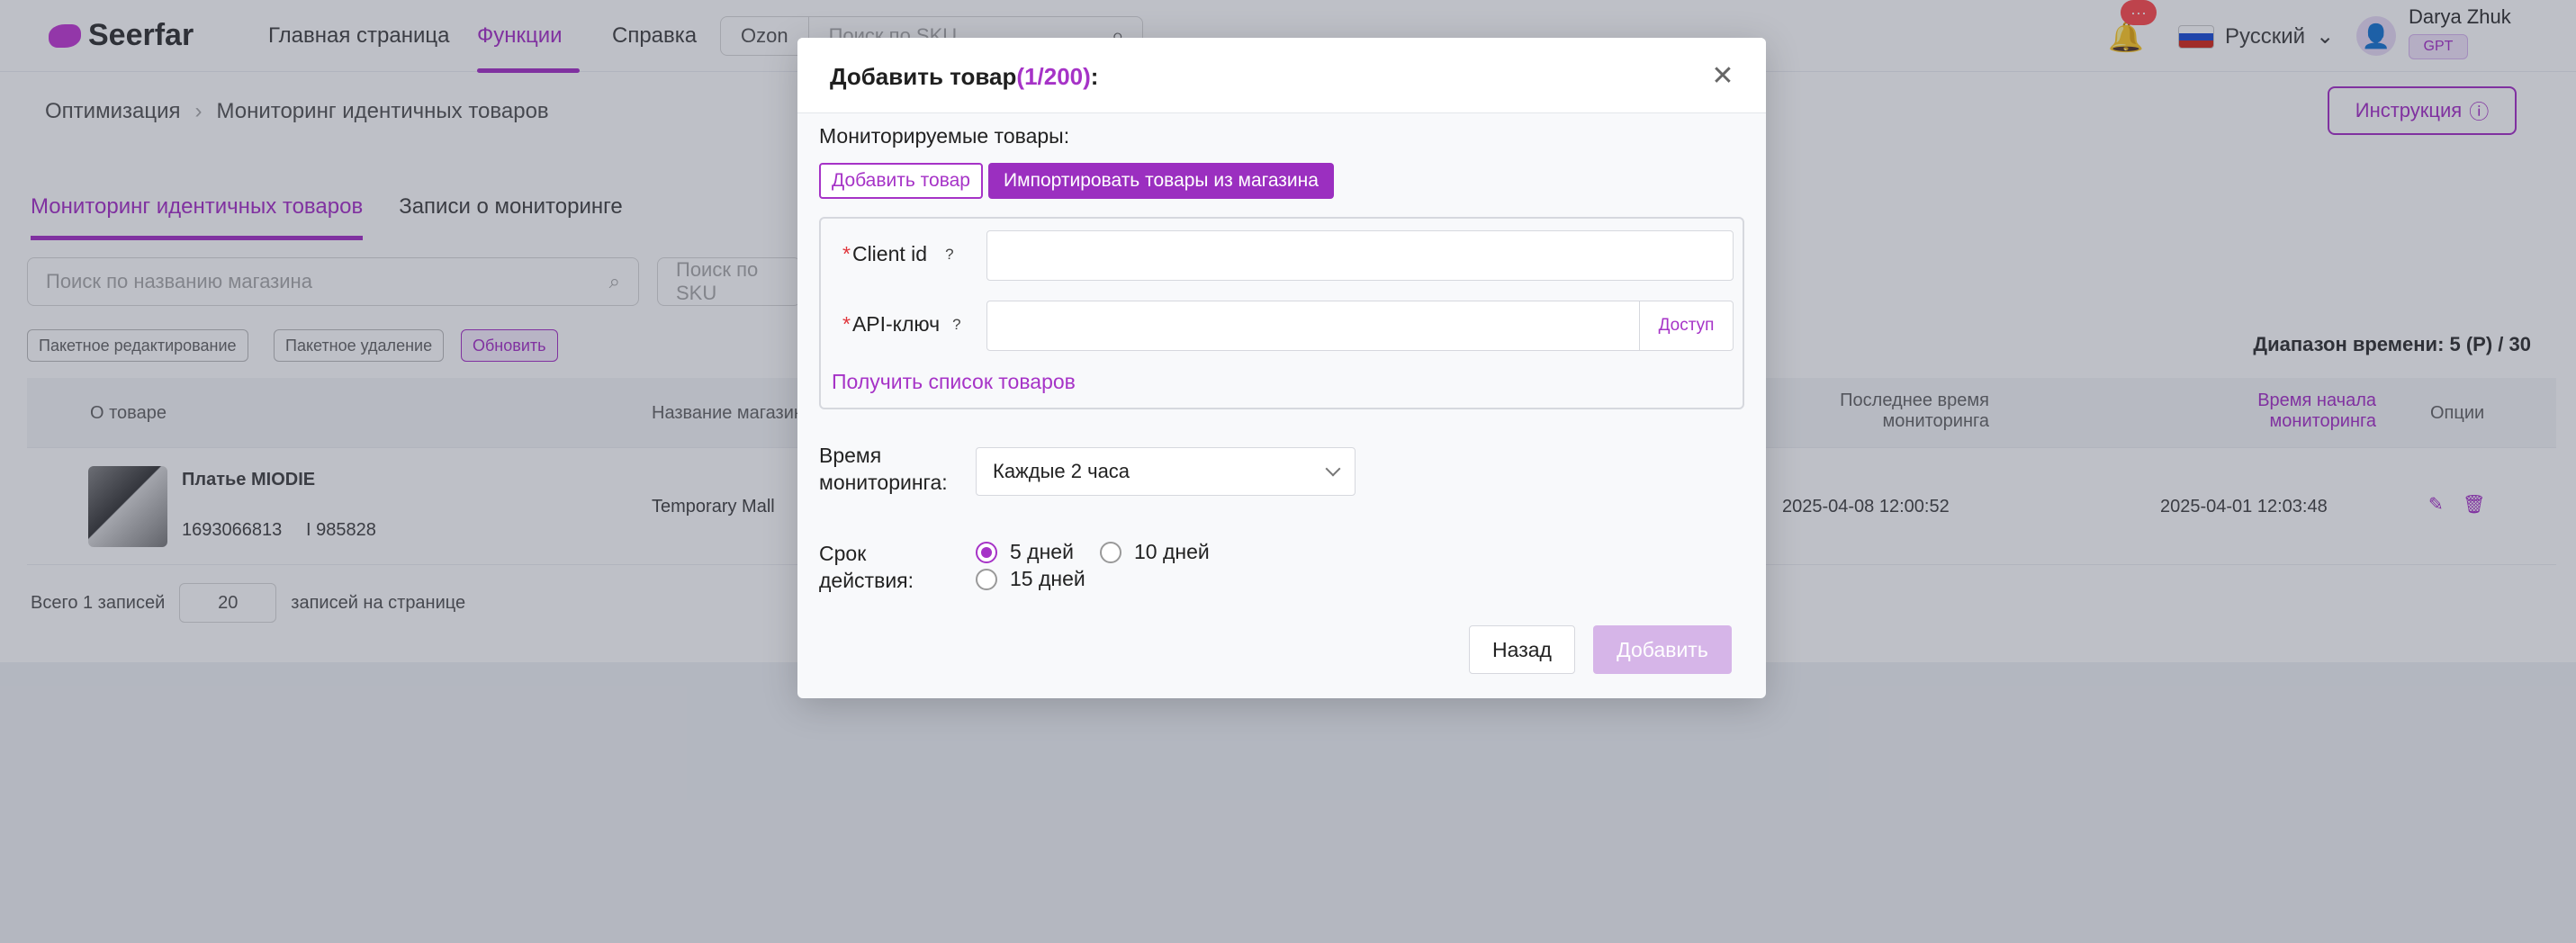 This screenshot has height=943, width=2576. Describe the element at coordinates (889, 253) in the screenshot. I see `client-id-label-text: Client id` at that location.